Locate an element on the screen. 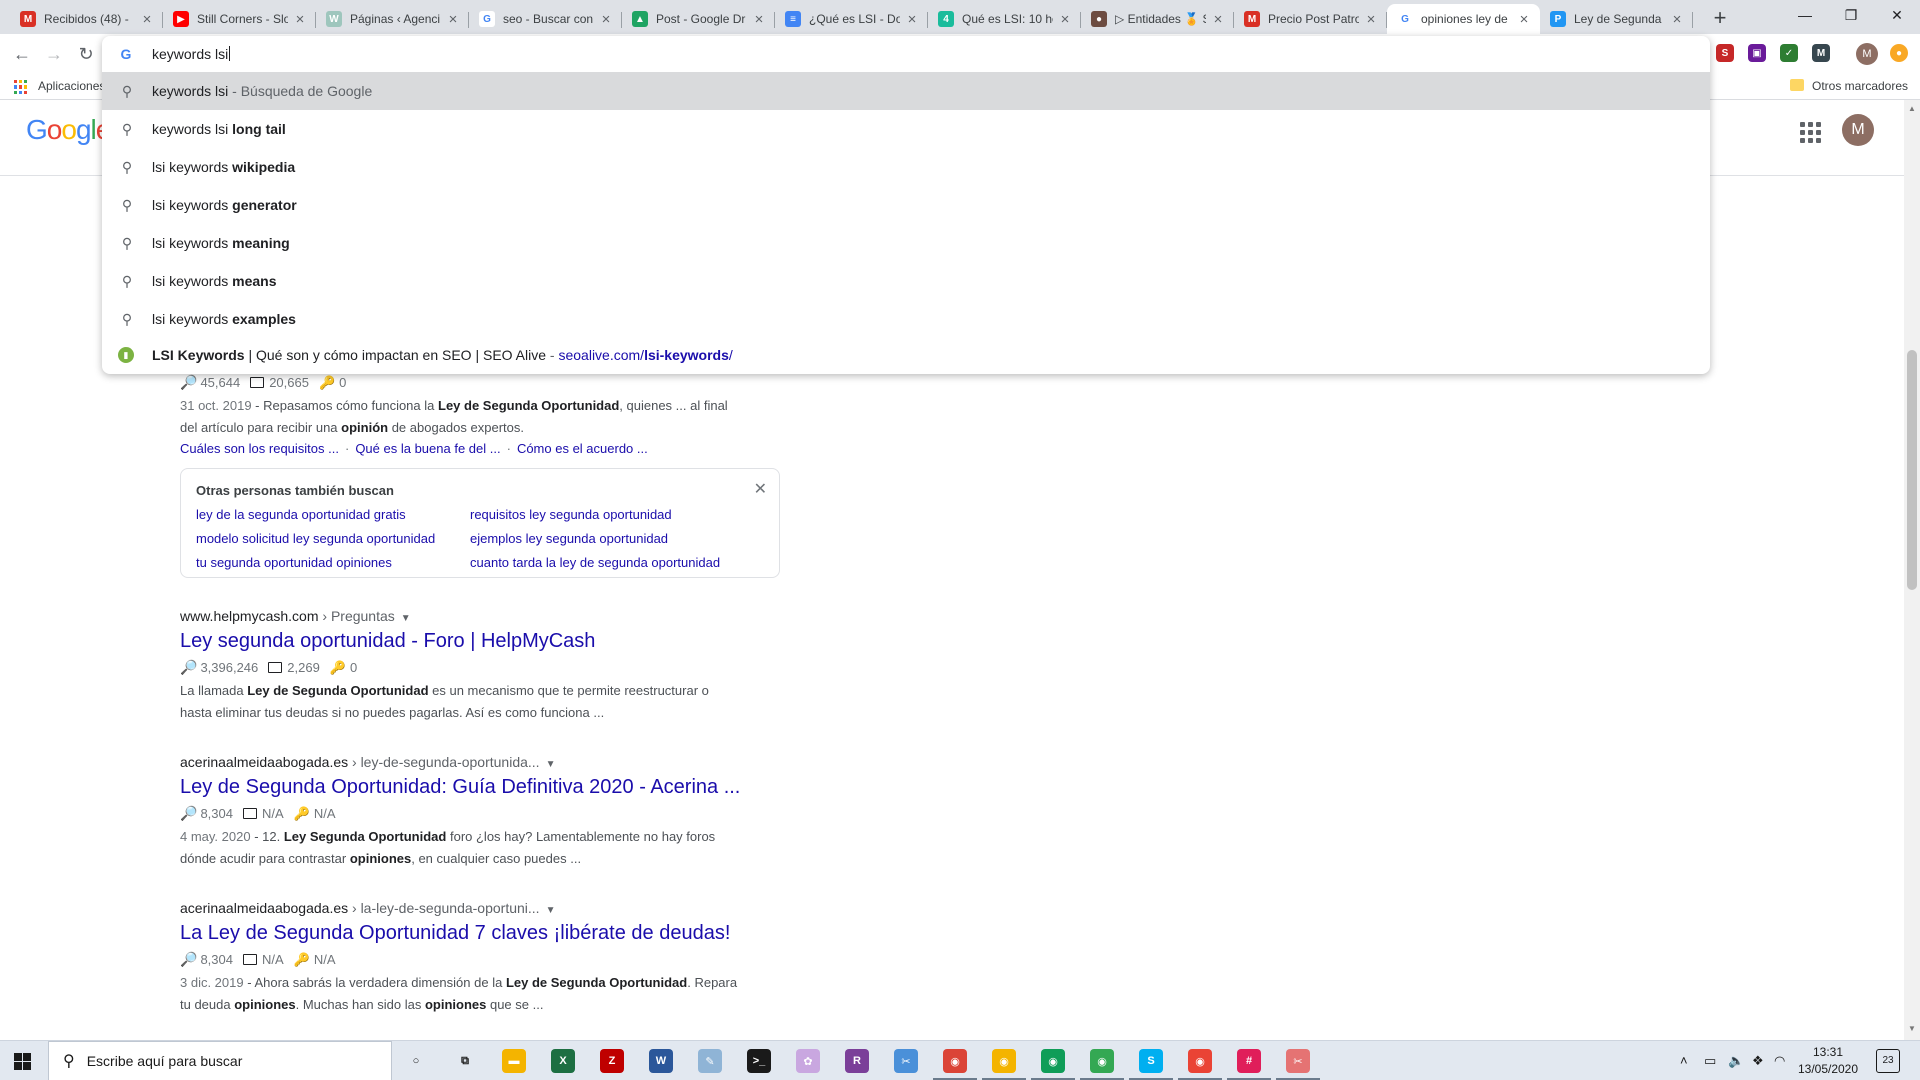 The height and width of the screenshot is (1080, 1920). task-view-icon: ⧉ is located at coordinates (465, 1061).